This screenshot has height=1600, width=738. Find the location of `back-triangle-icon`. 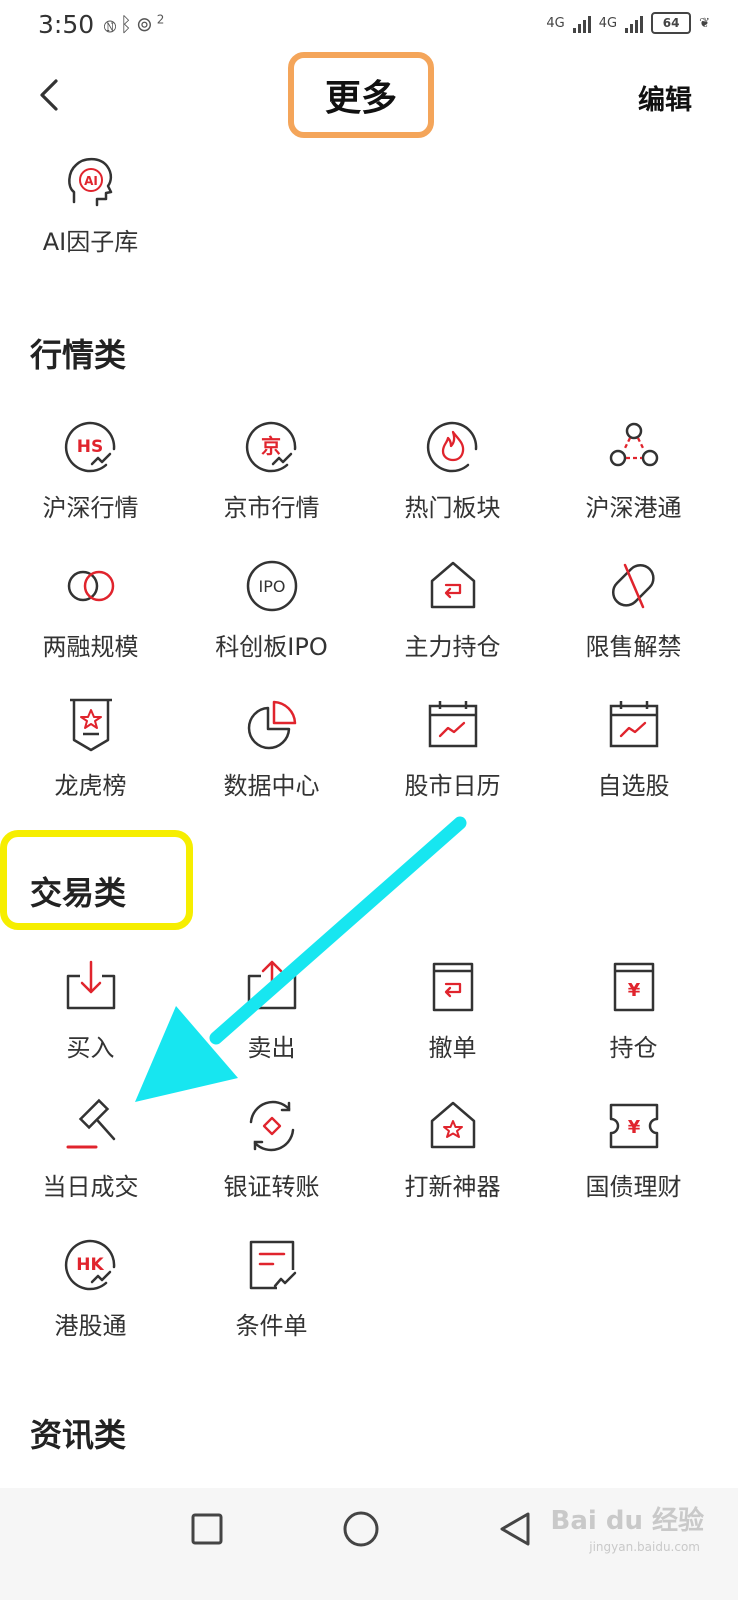

back-triangle-icon is located at coordinates (515, 1529).